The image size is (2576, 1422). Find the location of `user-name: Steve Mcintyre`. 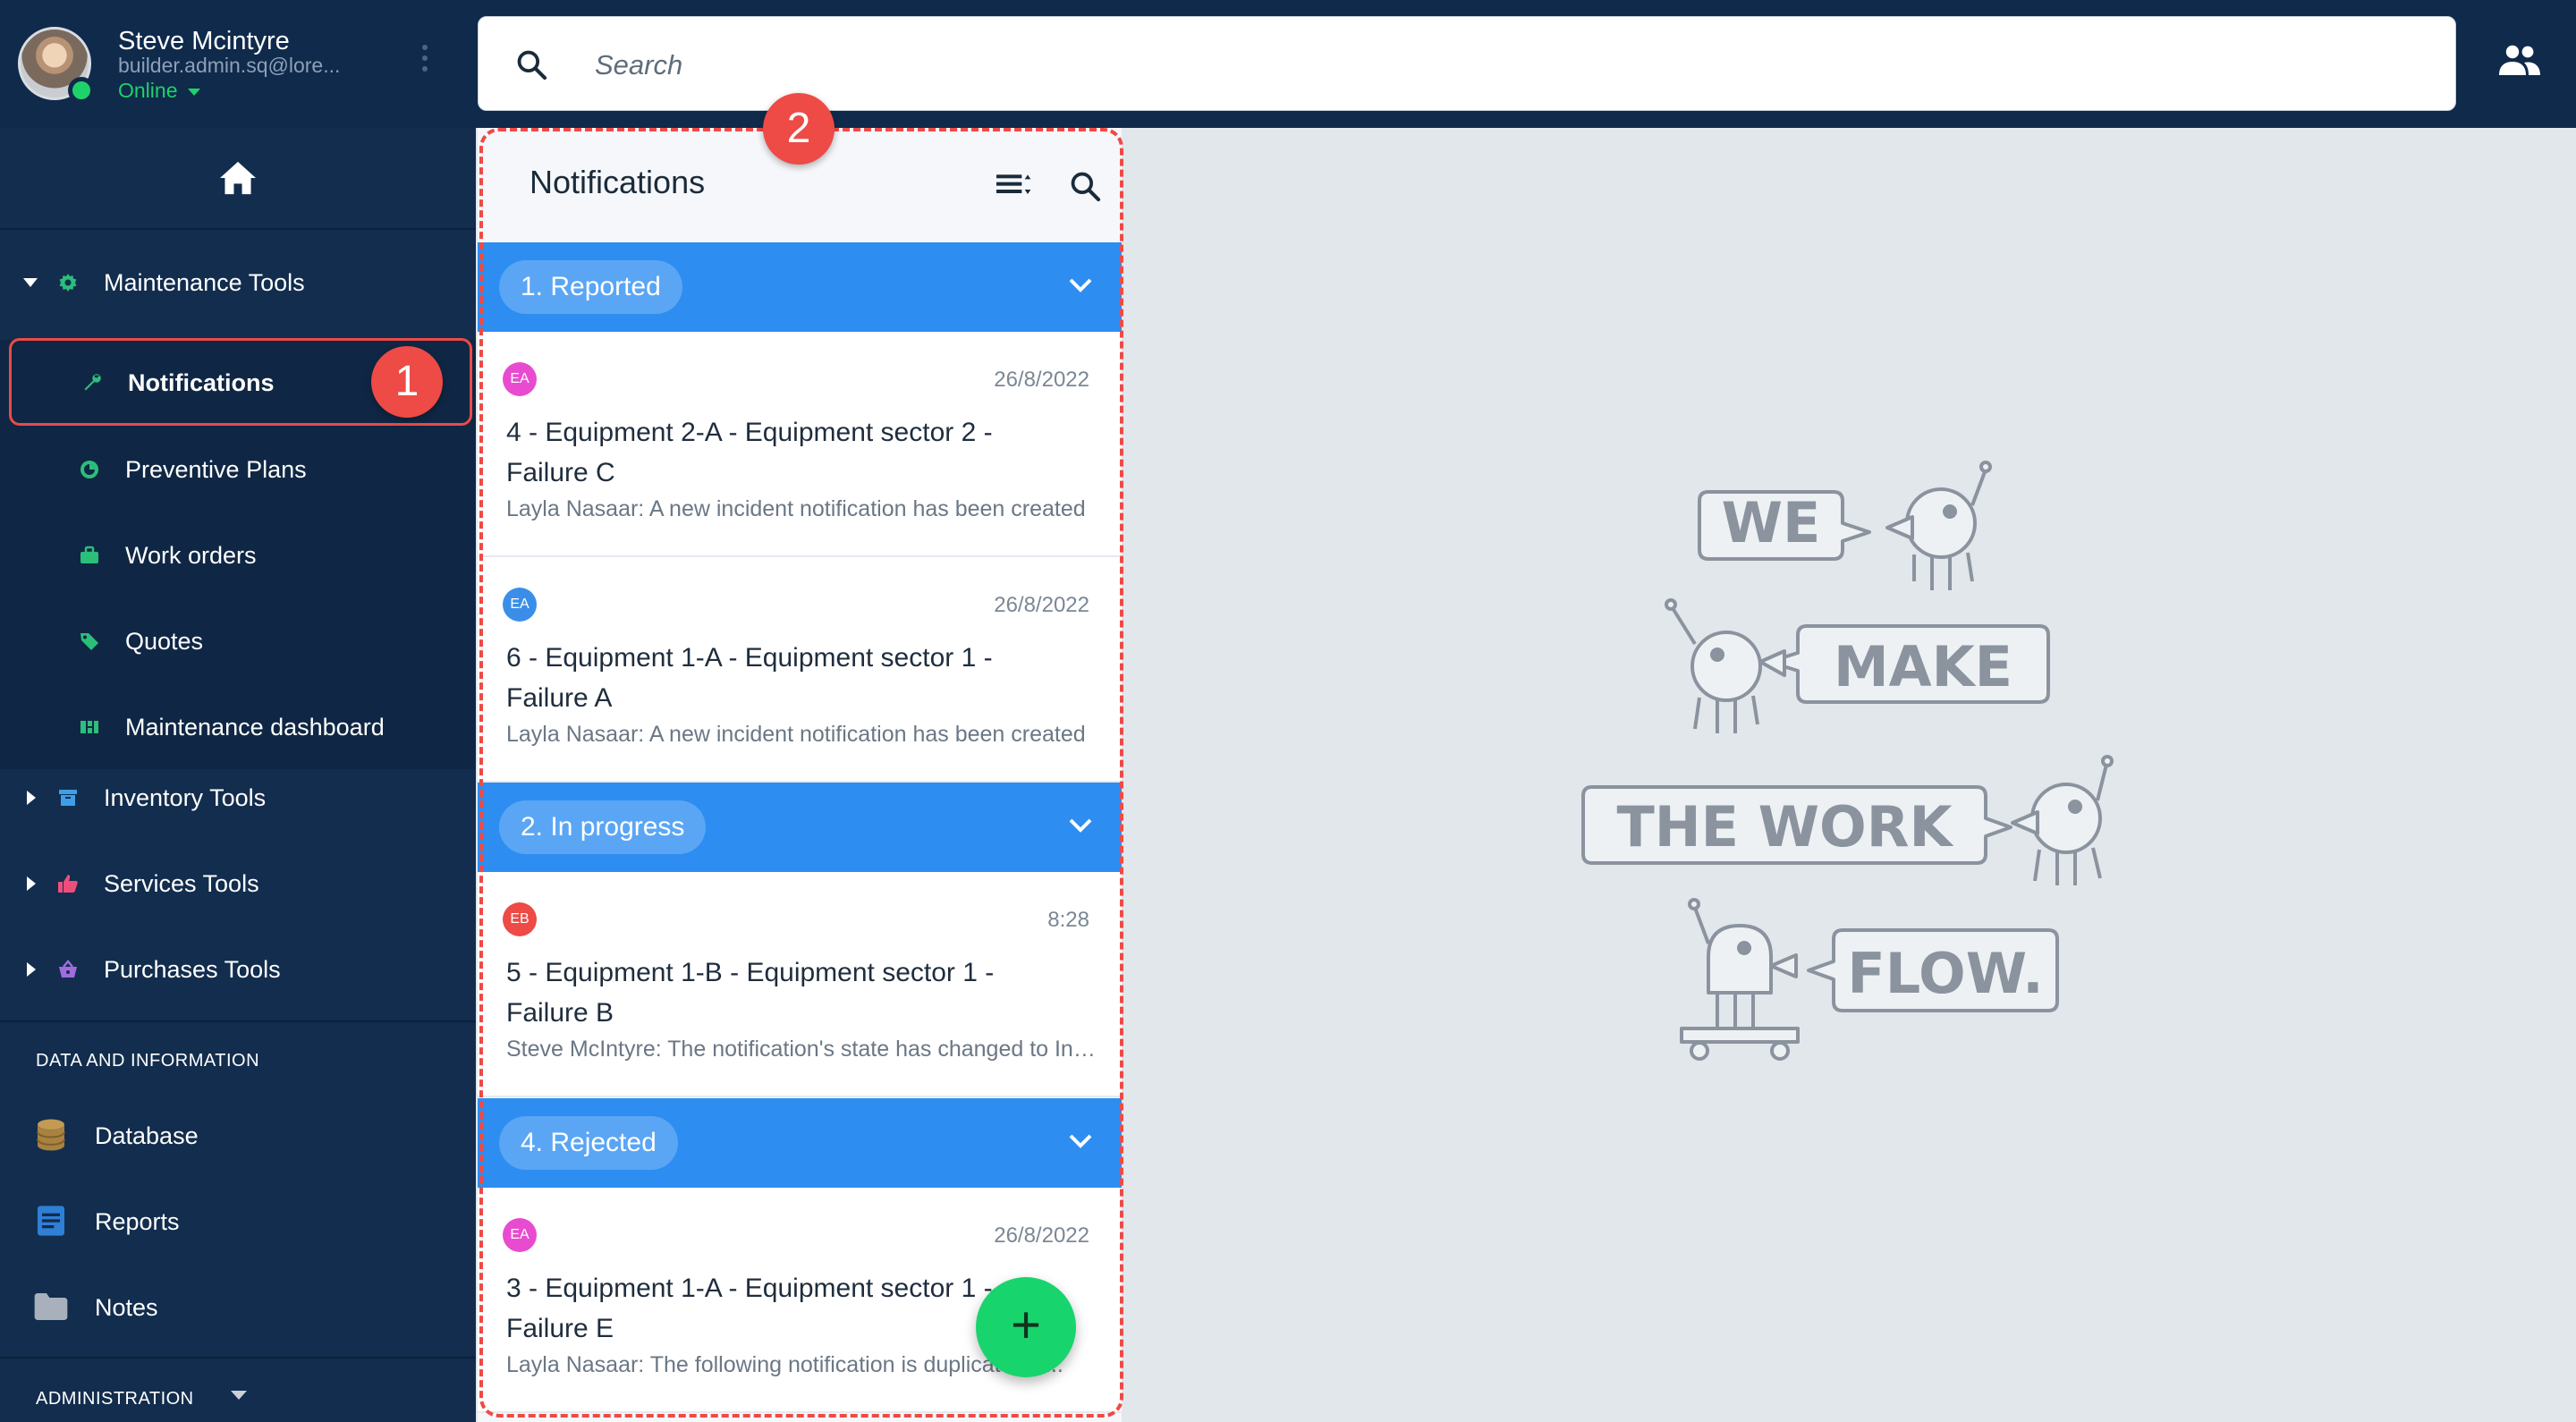

user-name: Steve Mcintyre is located at coordinates (204, 41).